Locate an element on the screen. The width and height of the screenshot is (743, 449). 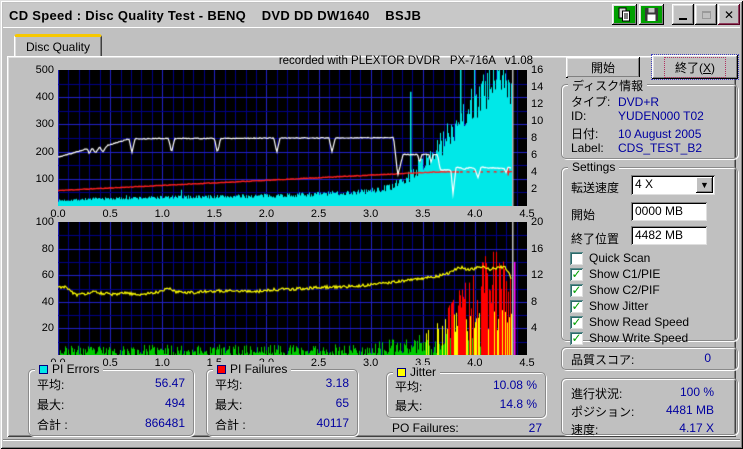
progress-group: 進行状況: 100 % ポジション: 4481 MB 速度: 4.17 X is located at coordinates (649, 407).